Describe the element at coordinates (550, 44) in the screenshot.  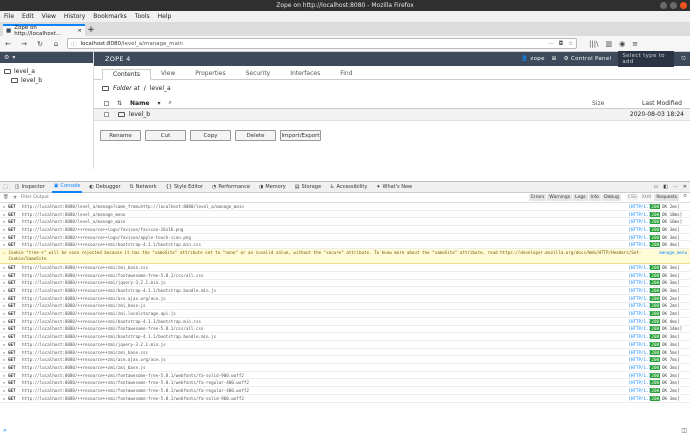
I see `page-actions-icon: ···` at that location.